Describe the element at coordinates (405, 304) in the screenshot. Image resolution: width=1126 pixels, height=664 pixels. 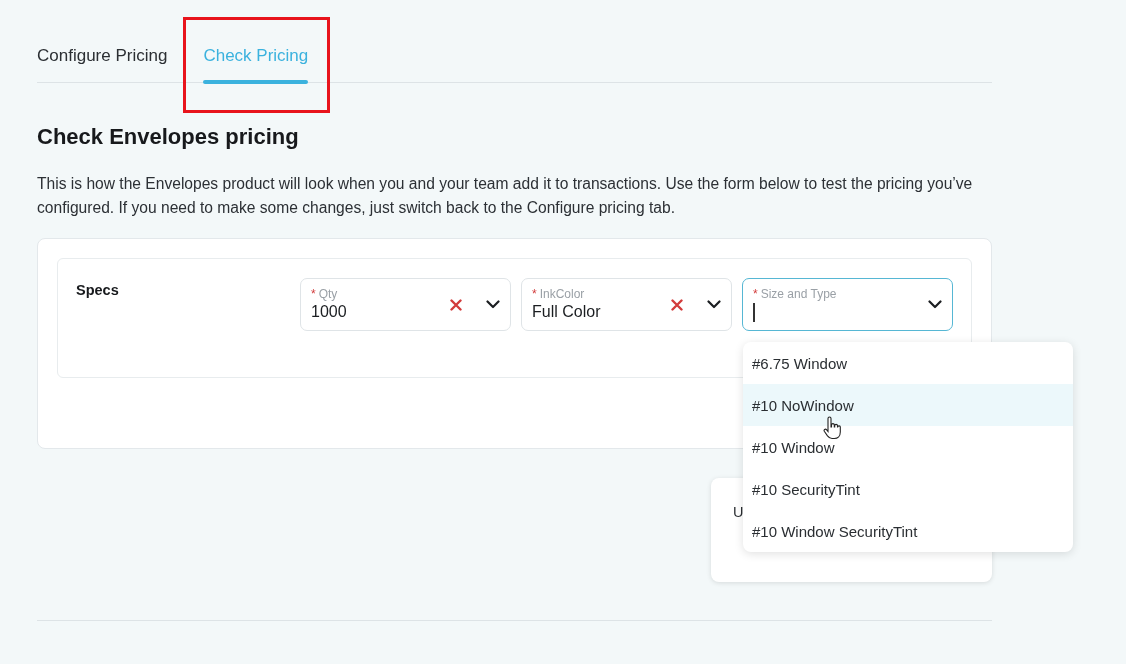
I see `select-field: * Qty 1000` at that location.